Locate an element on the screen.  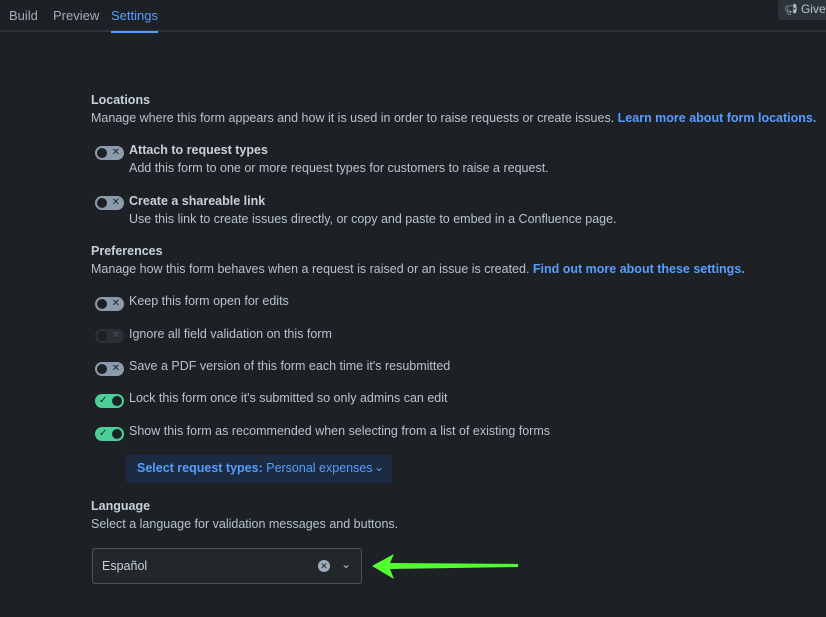
keep-open-toggle: ✕ is located at coordinates (109, 304).